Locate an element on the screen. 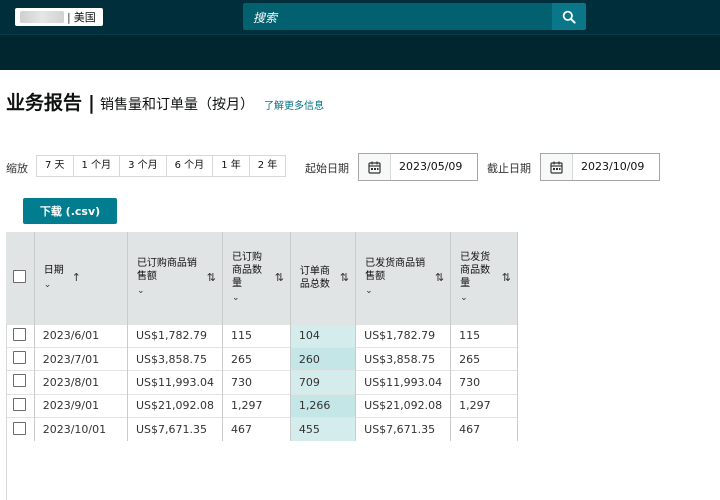  cell-ordered-units: 265 is located at coordinates (256, 358).